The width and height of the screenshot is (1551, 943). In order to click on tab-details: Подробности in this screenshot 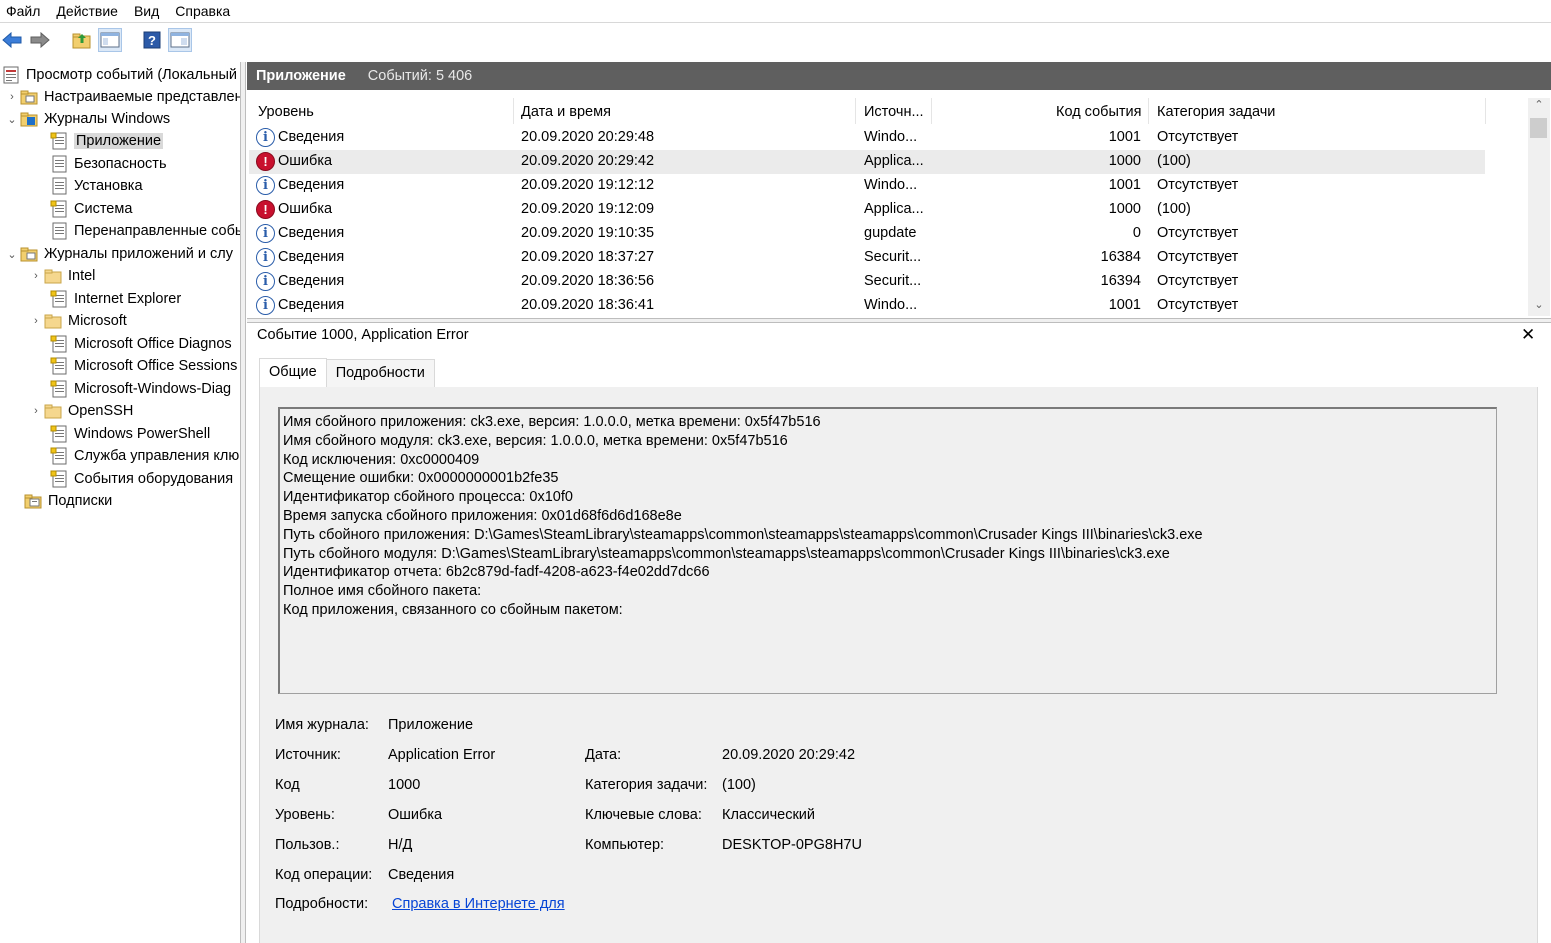, I will do `click(380, 373)`.